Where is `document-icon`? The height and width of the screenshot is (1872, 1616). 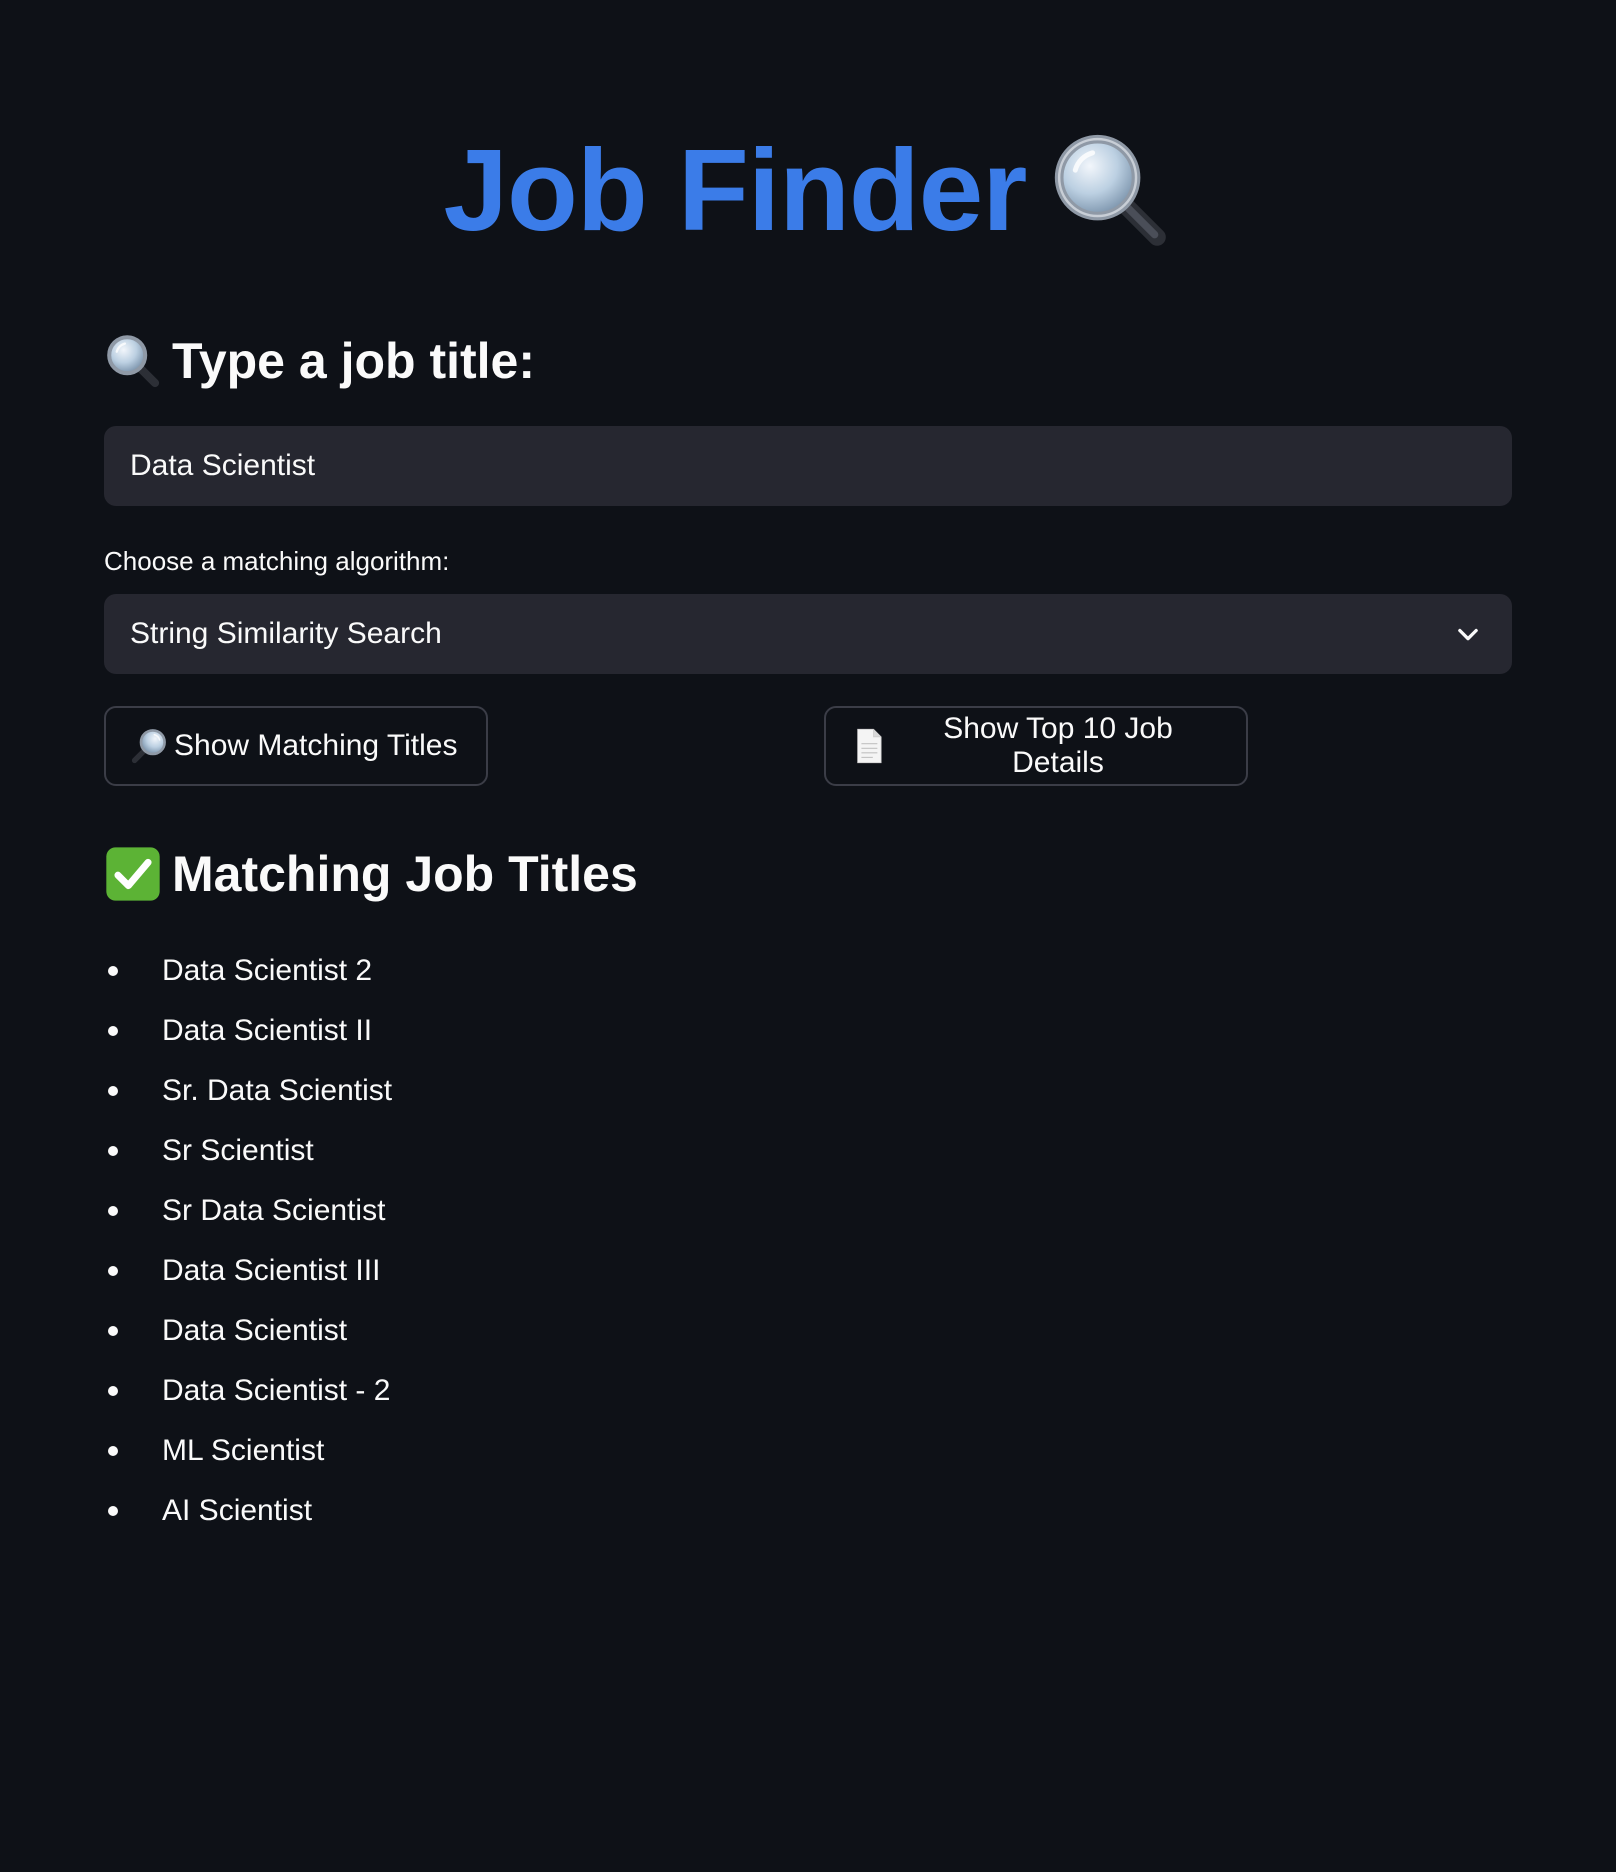
document-icon is located at coordinates (869, 746).